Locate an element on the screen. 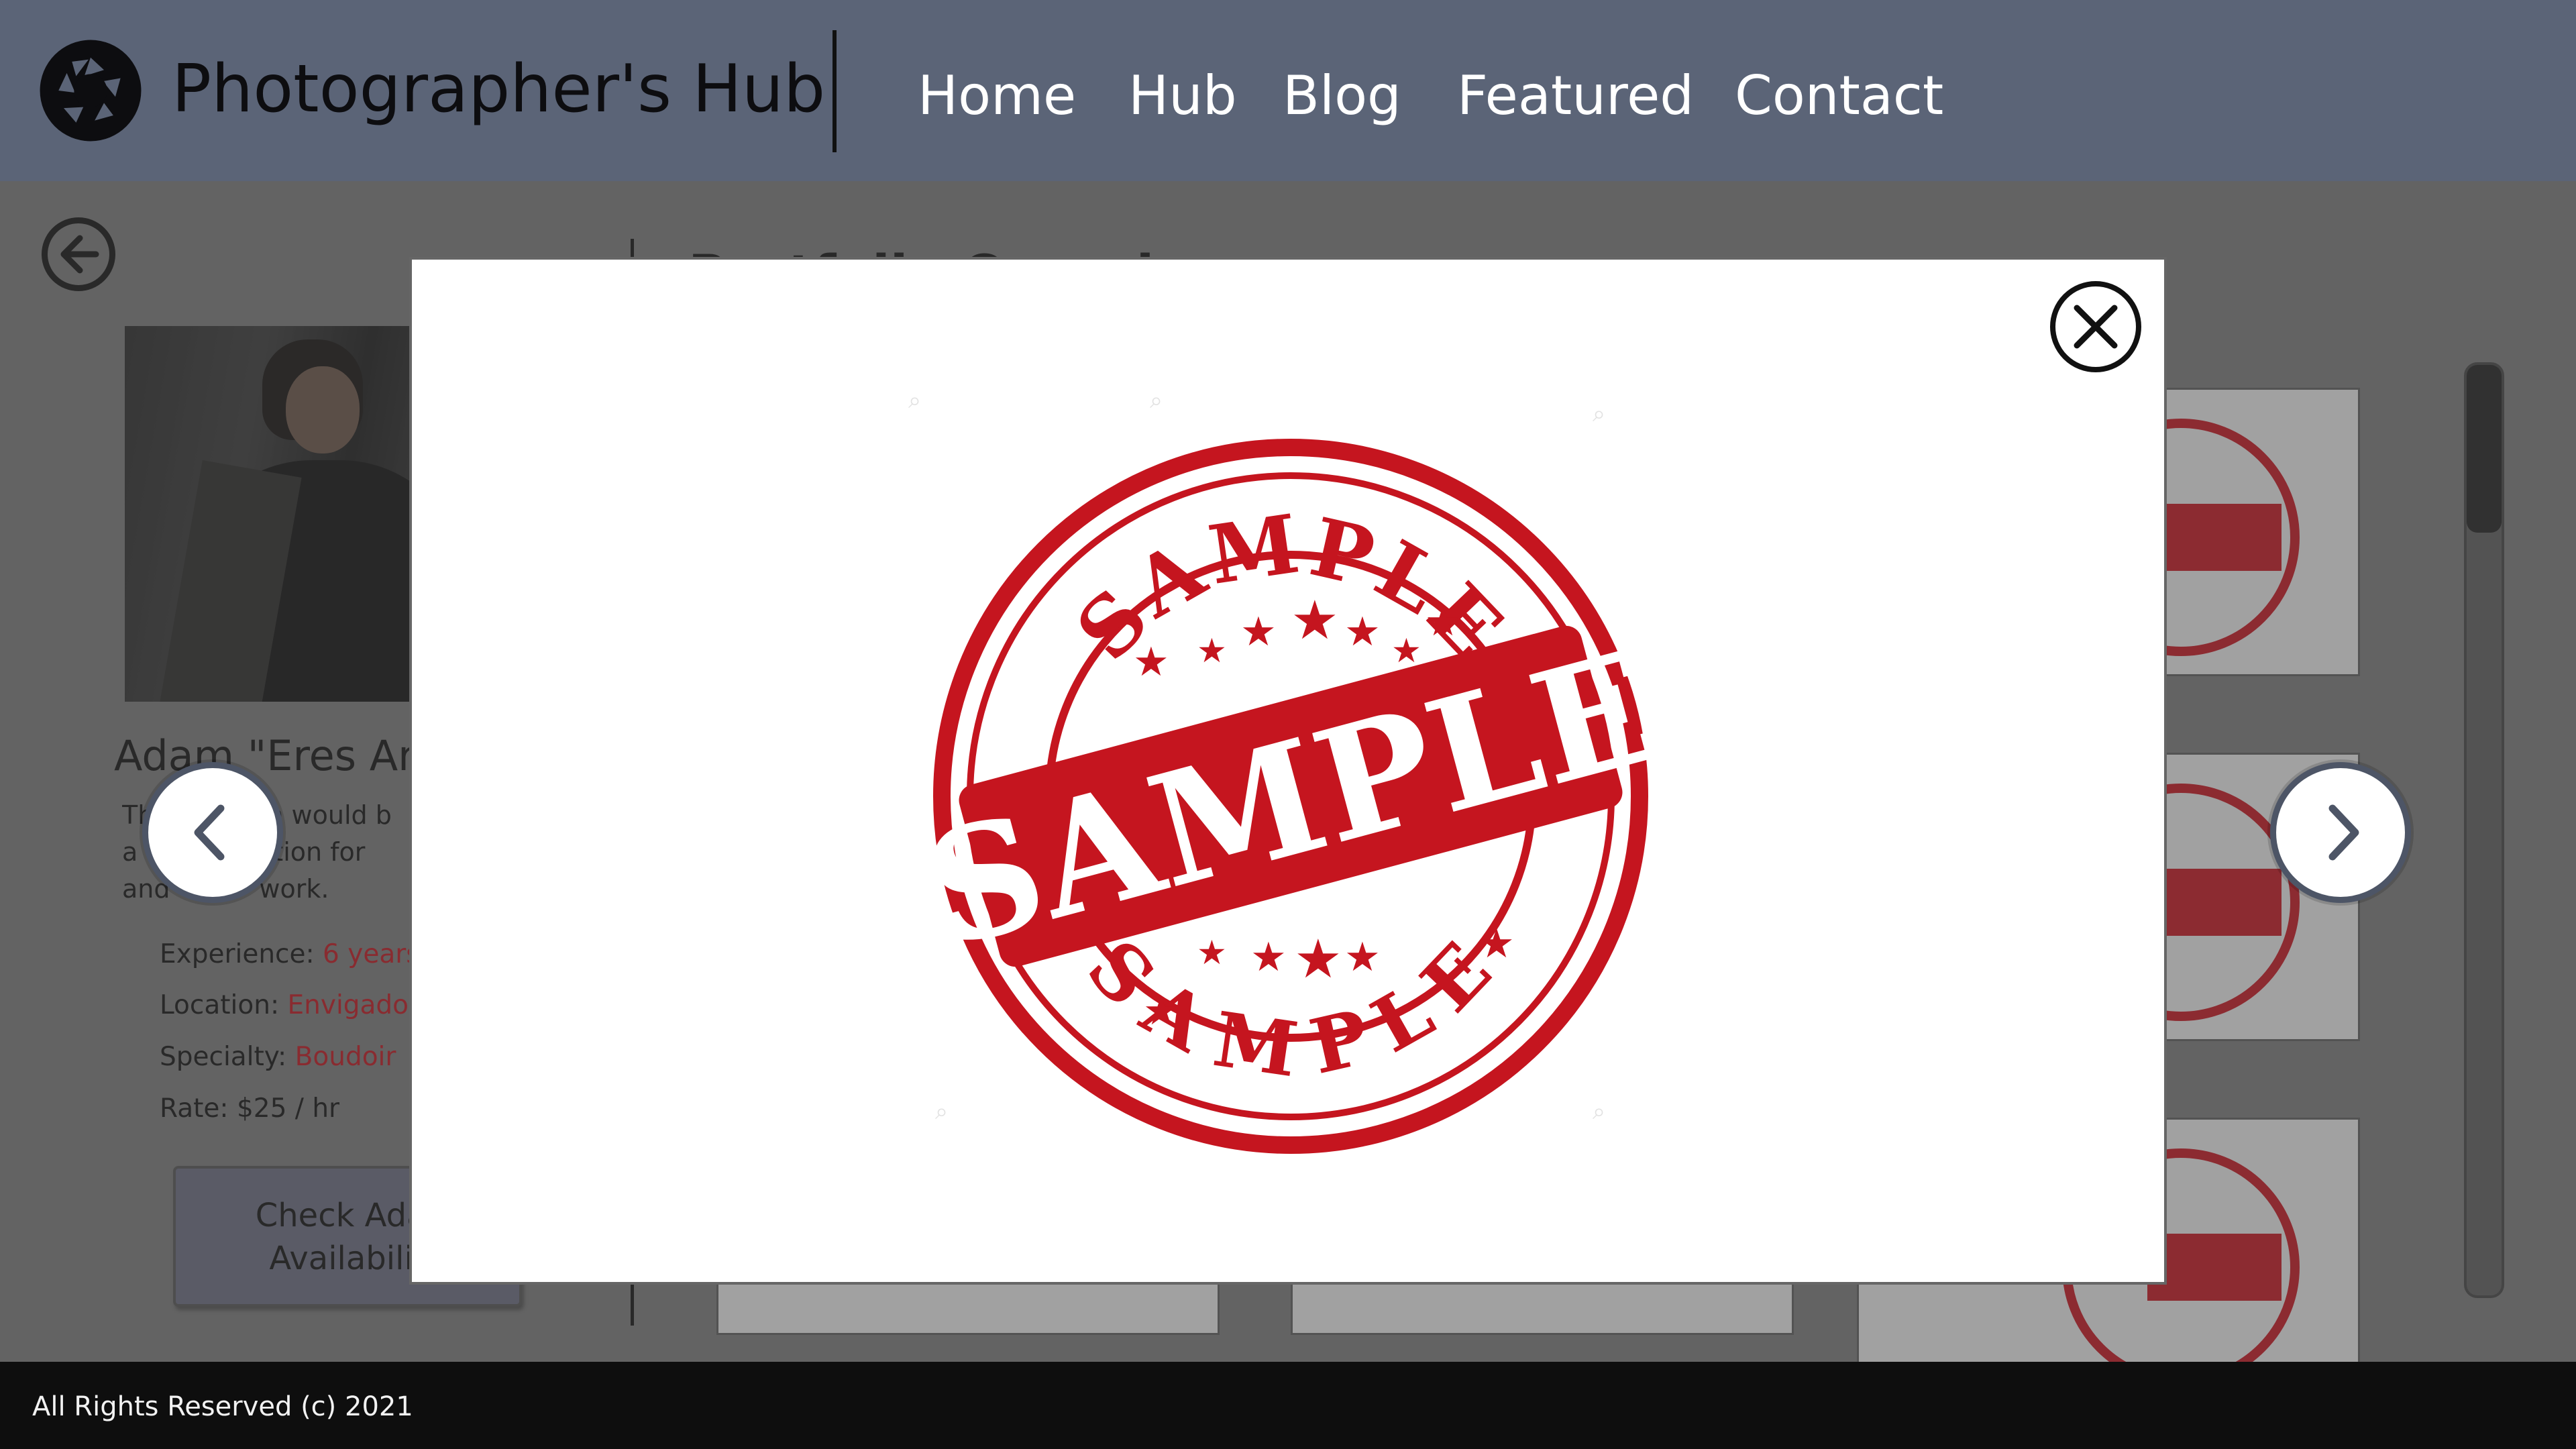 The image size is (2576, 1449). nav-hub: Hub is located at coordinates (1182, 90).